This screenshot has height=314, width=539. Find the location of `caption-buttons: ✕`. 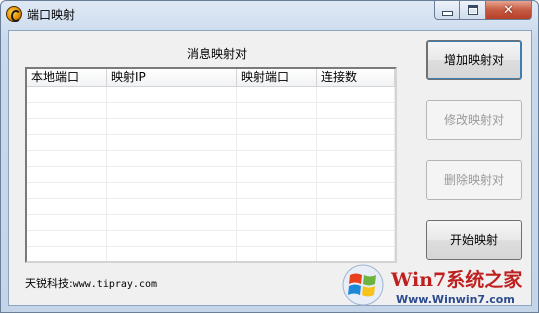

caption-buttons: ✕ is located at coordinates (483, 10).